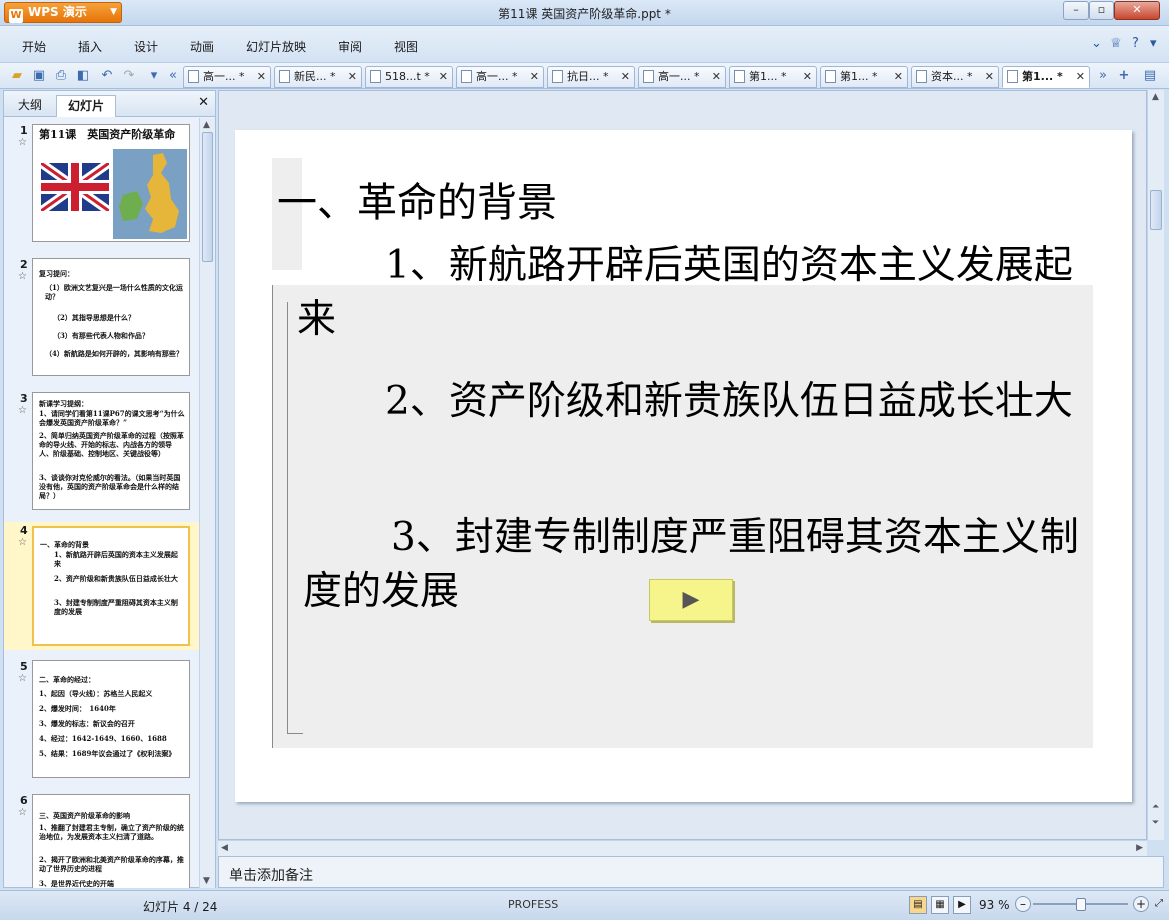 The image size is (1169, 920). Describe the element at coordinates (1116, 43) in the screenshot. I see `skin-icon: ♕` at that location.